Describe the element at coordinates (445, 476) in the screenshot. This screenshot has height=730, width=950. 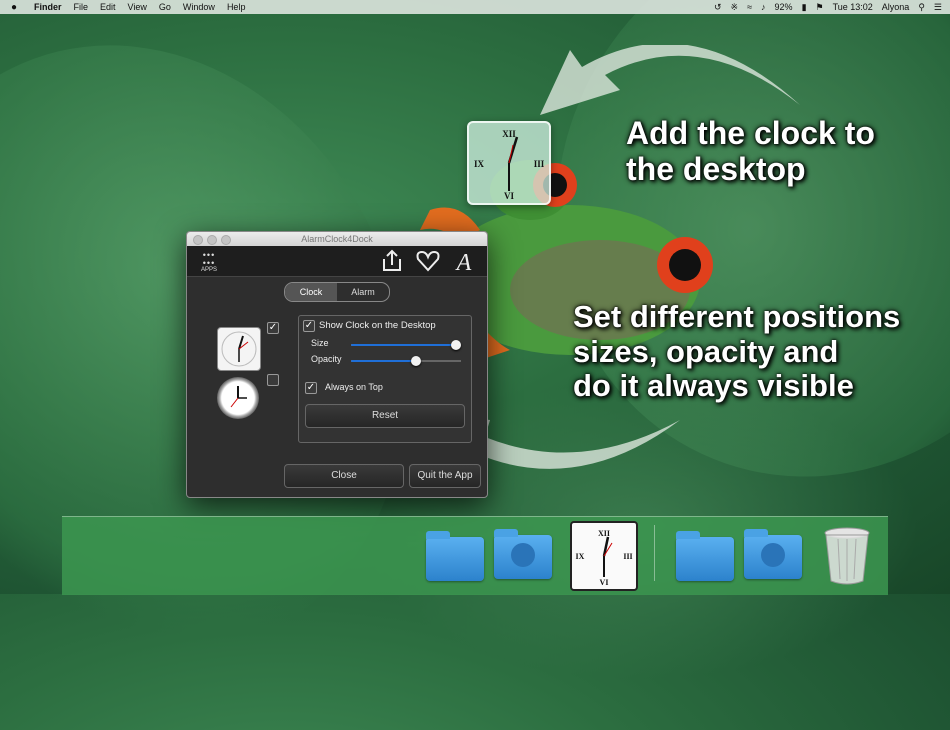
I see `quit-app-button: Quit the App` at that location.